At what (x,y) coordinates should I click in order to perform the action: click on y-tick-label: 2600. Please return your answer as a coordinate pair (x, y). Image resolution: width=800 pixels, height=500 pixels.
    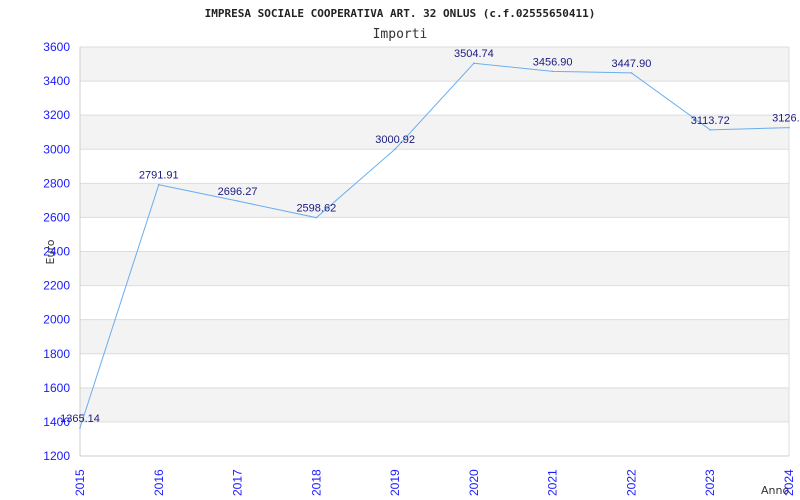
    Looking at the image, I should click on (56, 217).